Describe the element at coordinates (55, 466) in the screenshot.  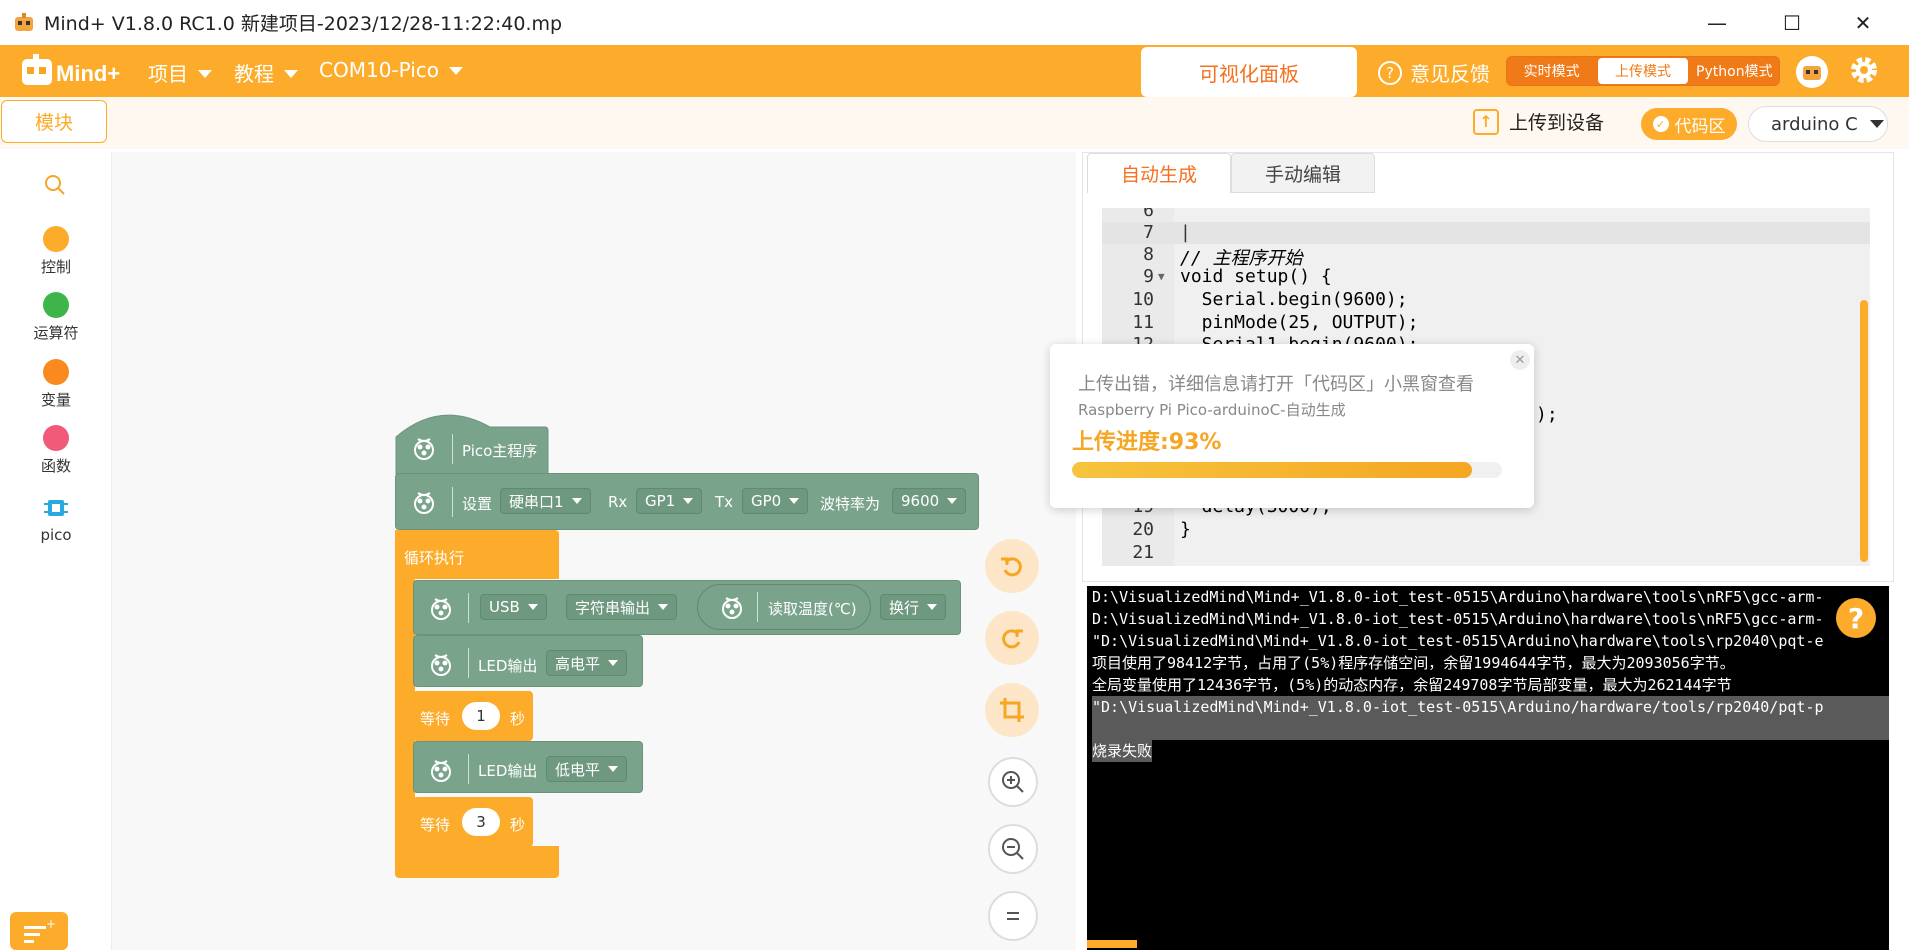
I see `category-label: 函数` at that location.